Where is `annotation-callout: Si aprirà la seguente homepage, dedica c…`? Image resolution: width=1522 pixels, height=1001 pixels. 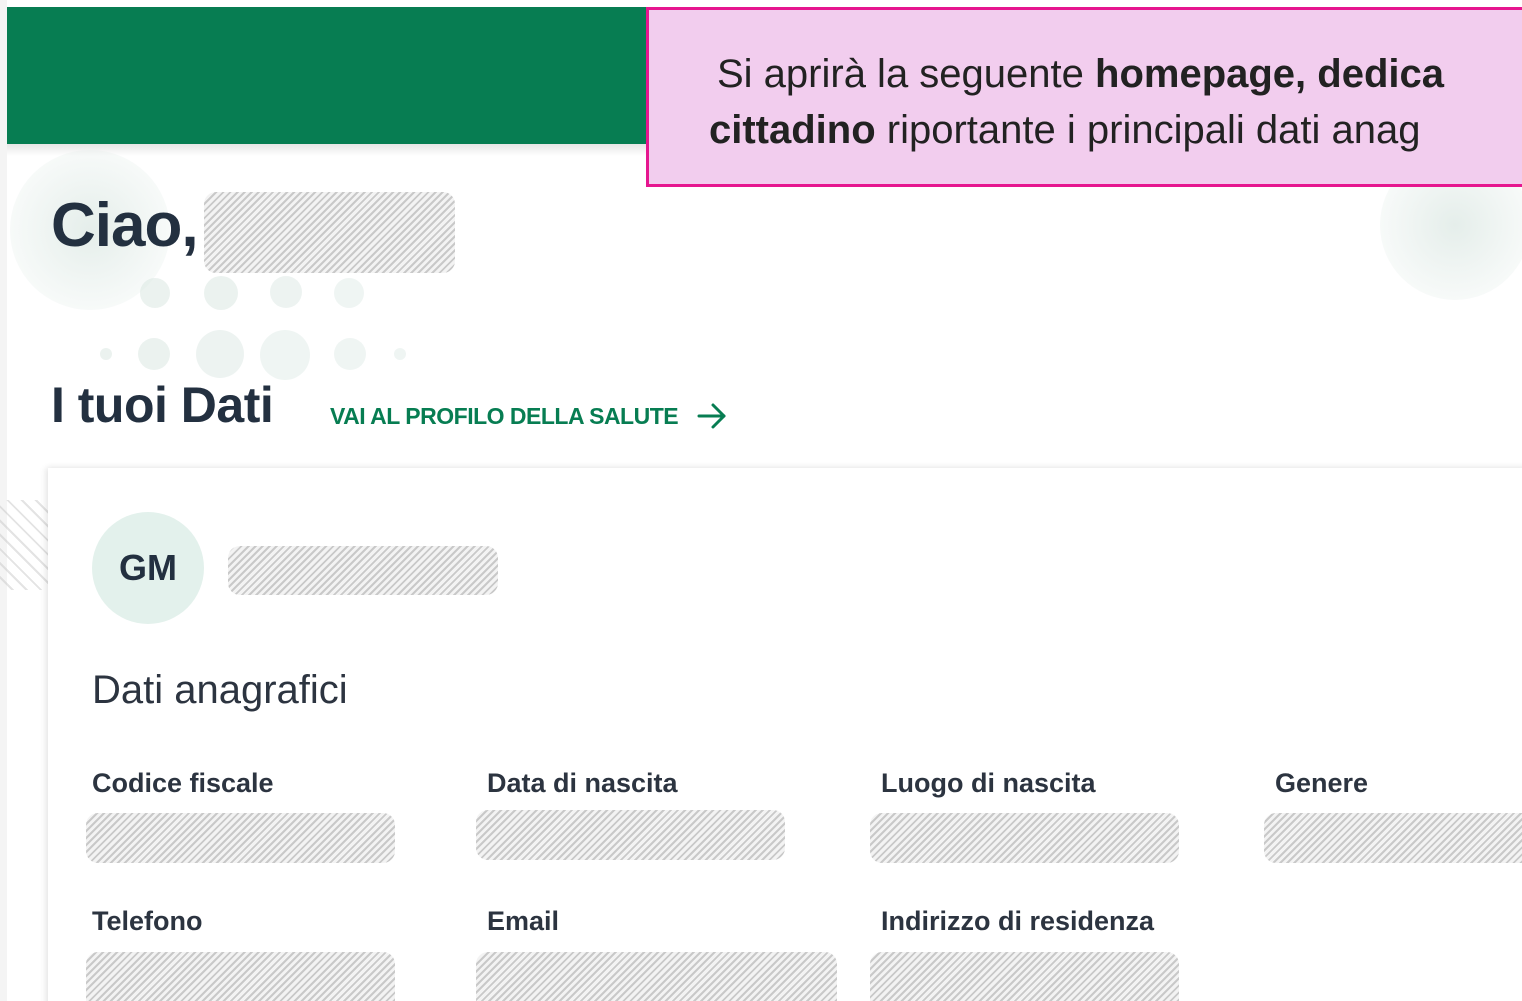 annotation-callout: Si aprirà la seguente homepage, dedica c… is located at coordinates (1084, 97).